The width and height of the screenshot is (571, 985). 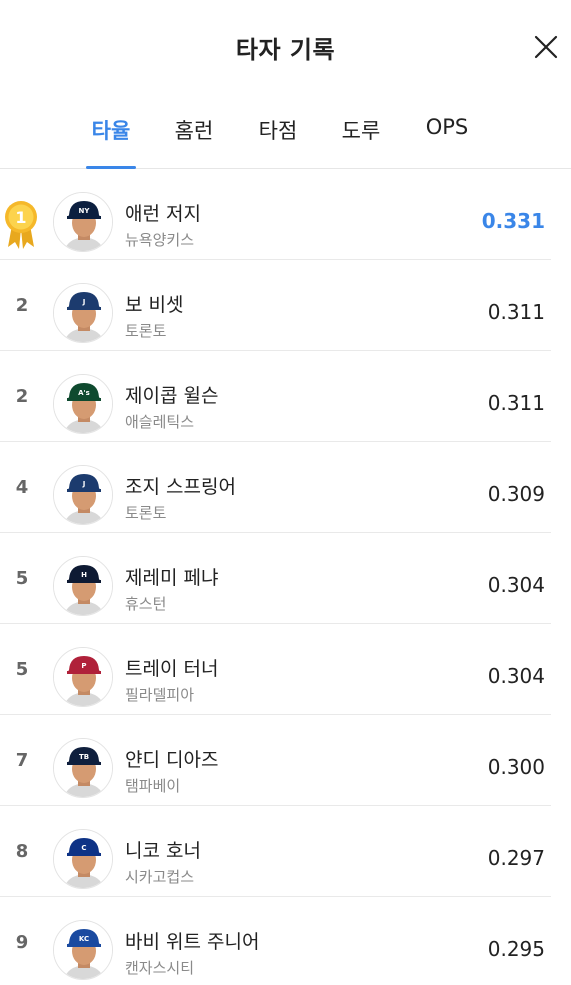 I want to click on player-row: 5 P 트레이 터너 필라델피아 0.304, so click(x=285, y=669).